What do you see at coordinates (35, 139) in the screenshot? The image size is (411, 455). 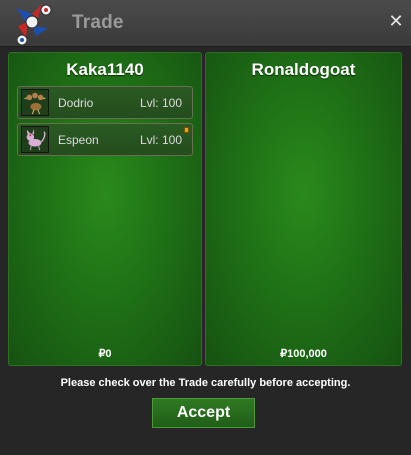 I see `espeon-sprite-icon` at bounding box center [35, 139].